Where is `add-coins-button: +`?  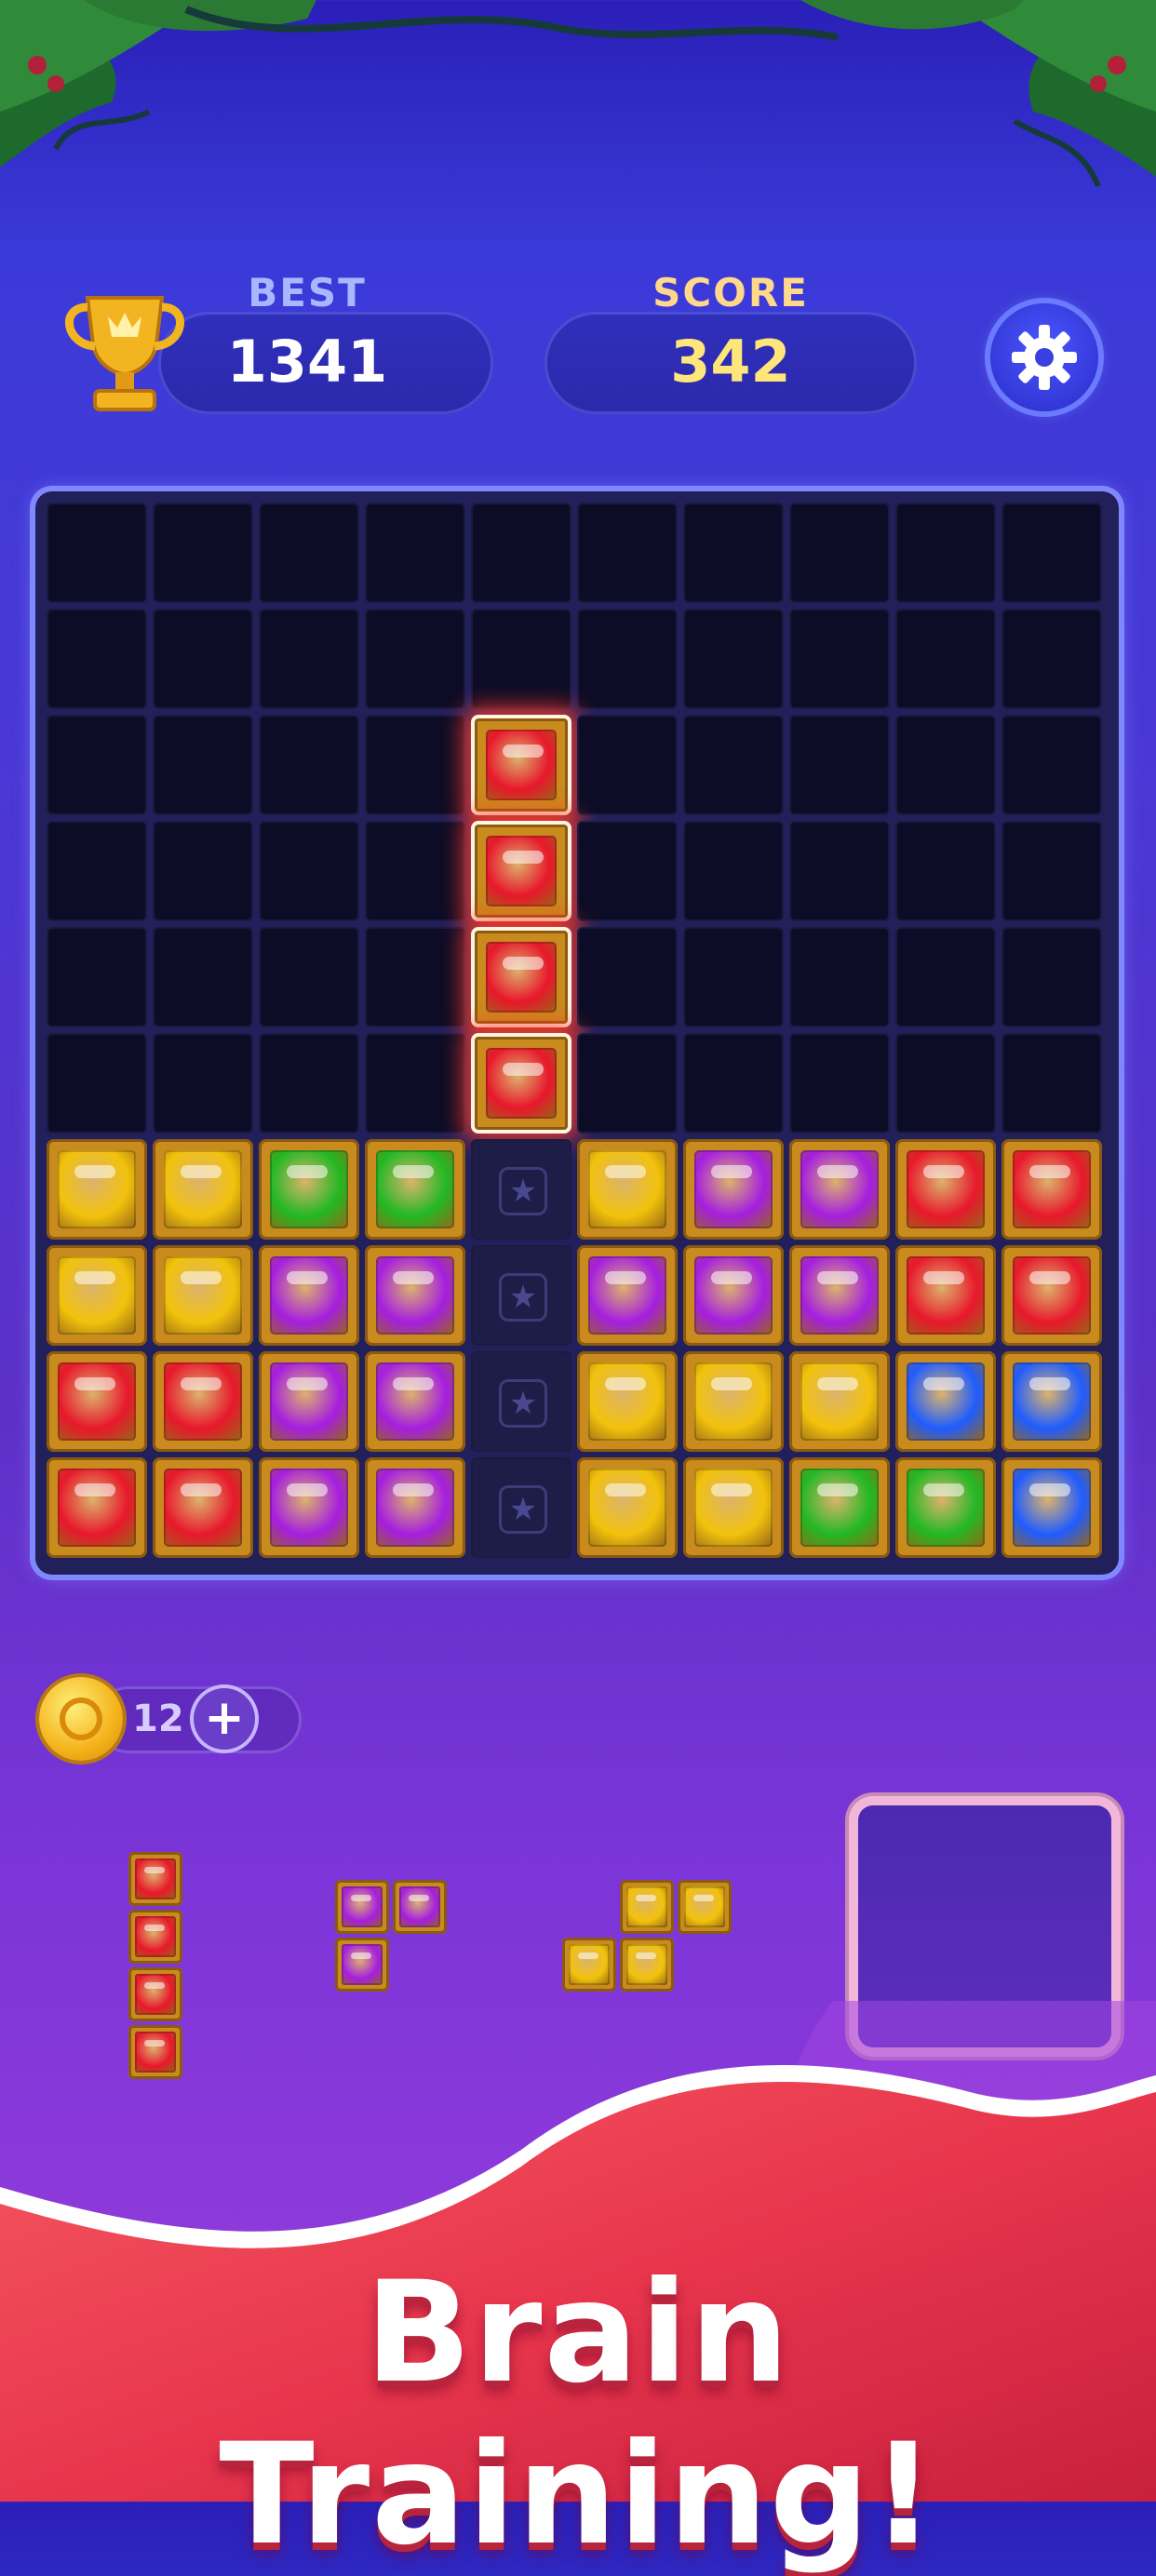
add-coins-button: + is located at coordinates (224, 1719).